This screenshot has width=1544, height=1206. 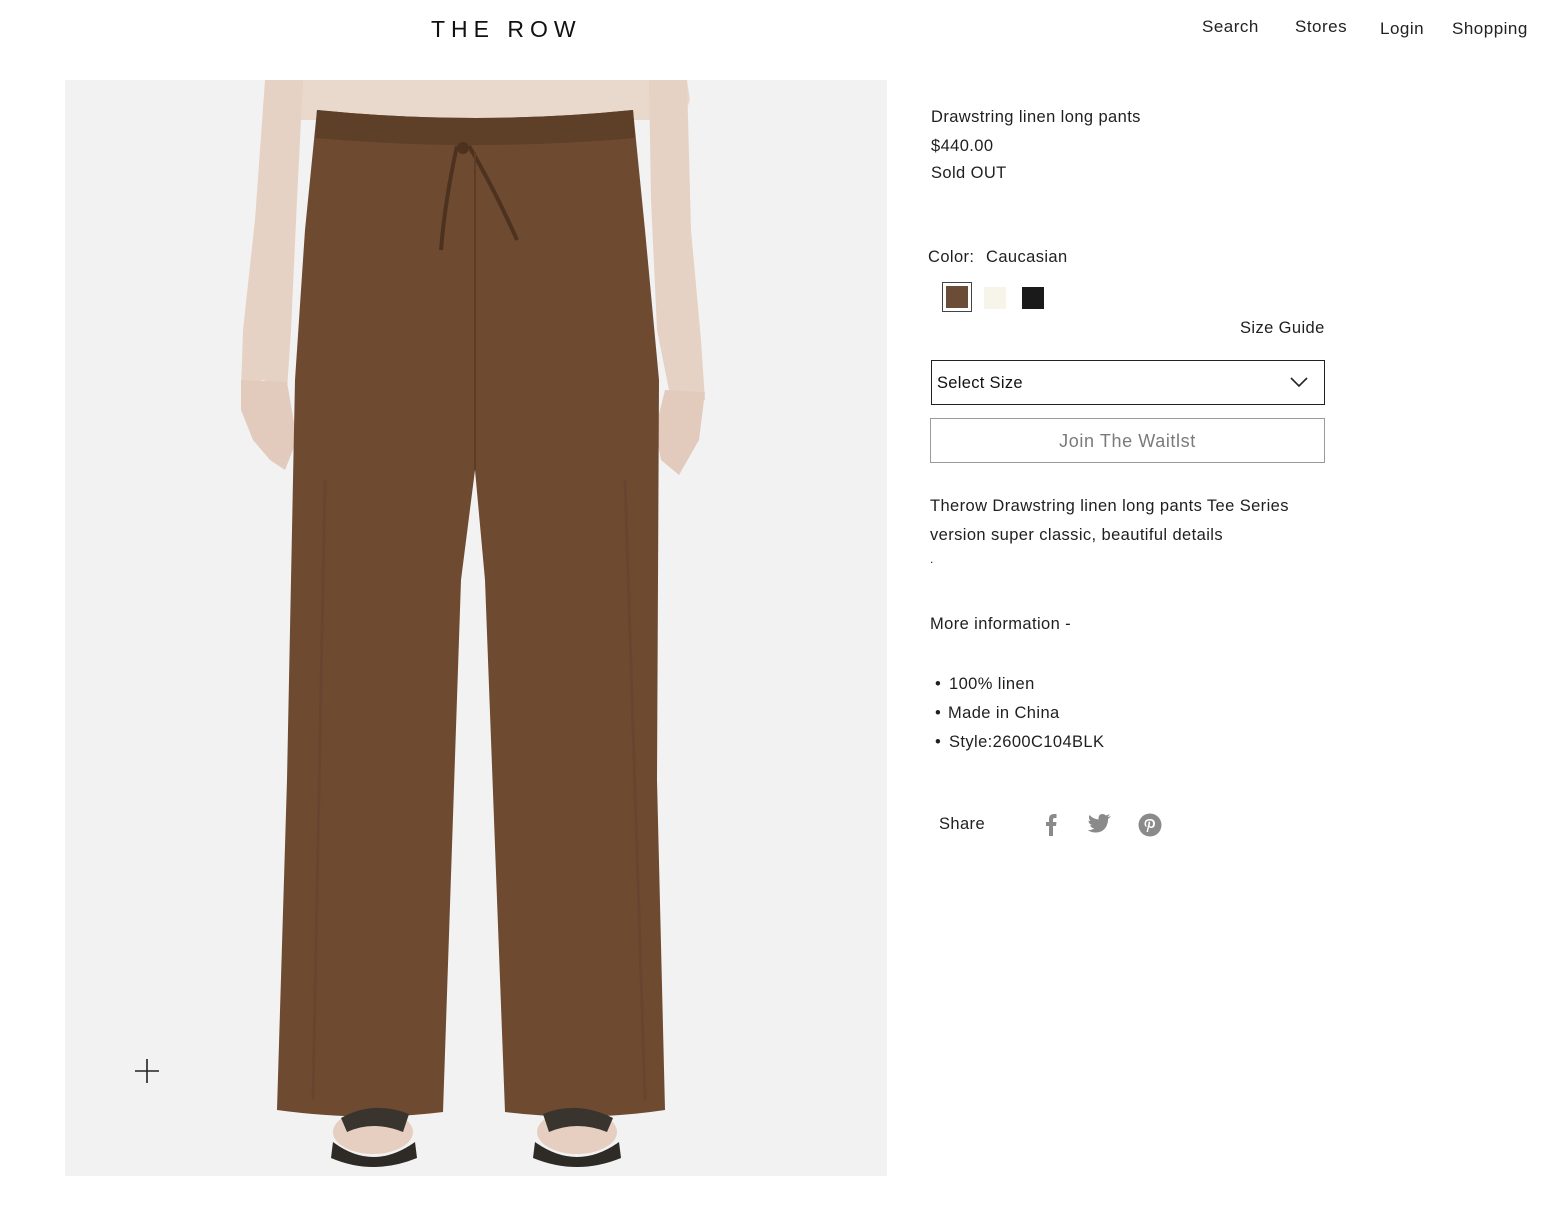 I want to click on description-line-3: ., so click(x=932, y=559).